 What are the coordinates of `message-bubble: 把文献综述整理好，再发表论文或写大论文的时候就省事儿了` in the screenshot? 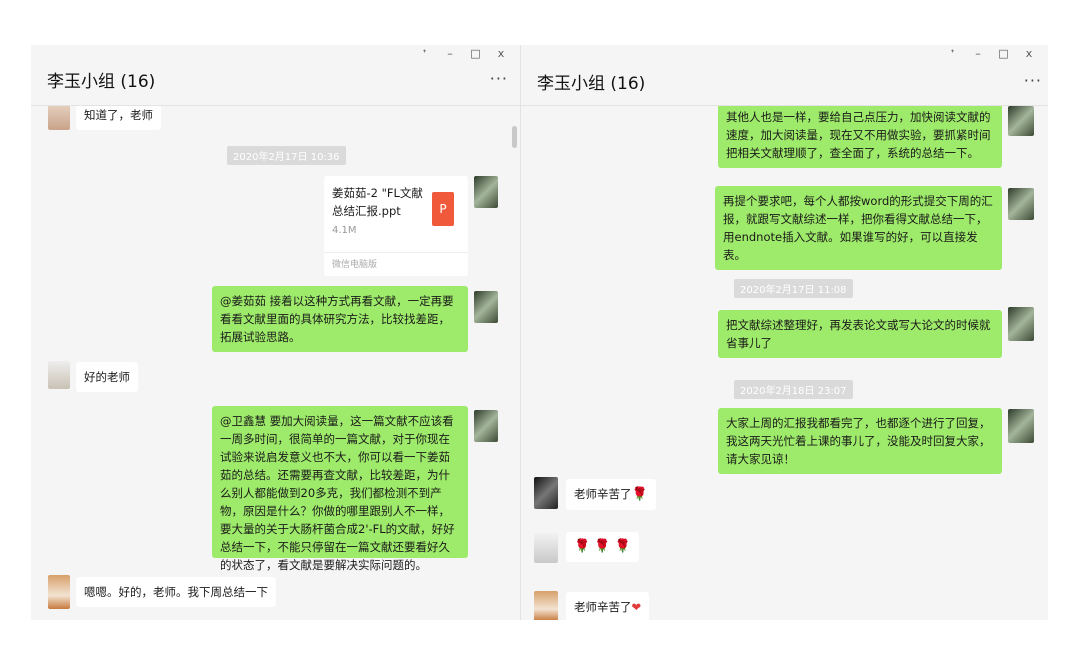 It's located at (860, 334).